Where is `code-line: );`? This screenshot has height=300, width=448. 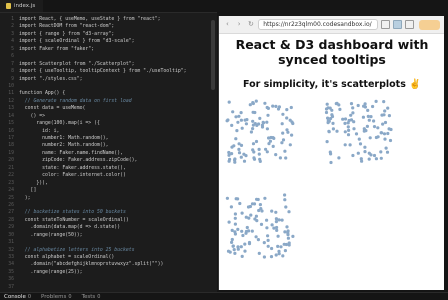
code-line: ); is located at coordinates (117, 198).